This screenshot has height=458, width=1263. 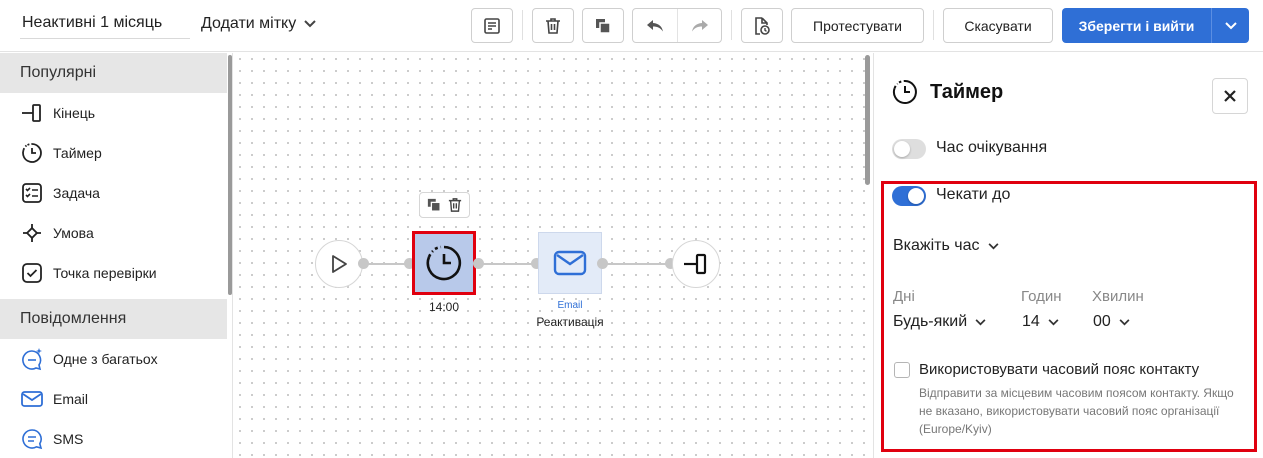 I want to click on history-button, so click(x=762, y=25).